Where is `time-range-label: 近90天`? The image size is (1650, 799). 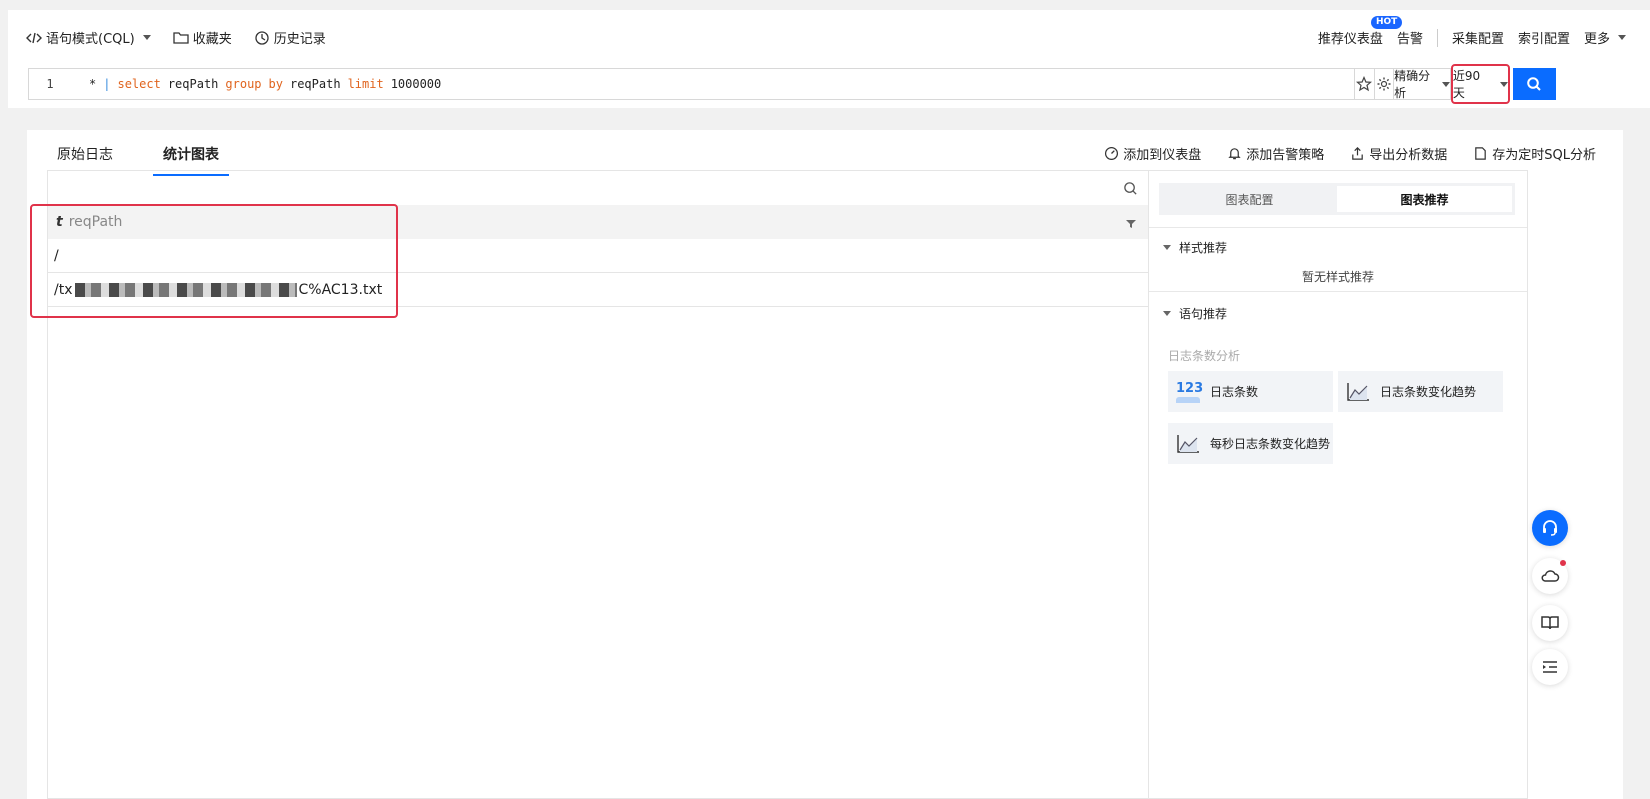 time-range-label: 近90天 is located at coordinates (1466, 84).